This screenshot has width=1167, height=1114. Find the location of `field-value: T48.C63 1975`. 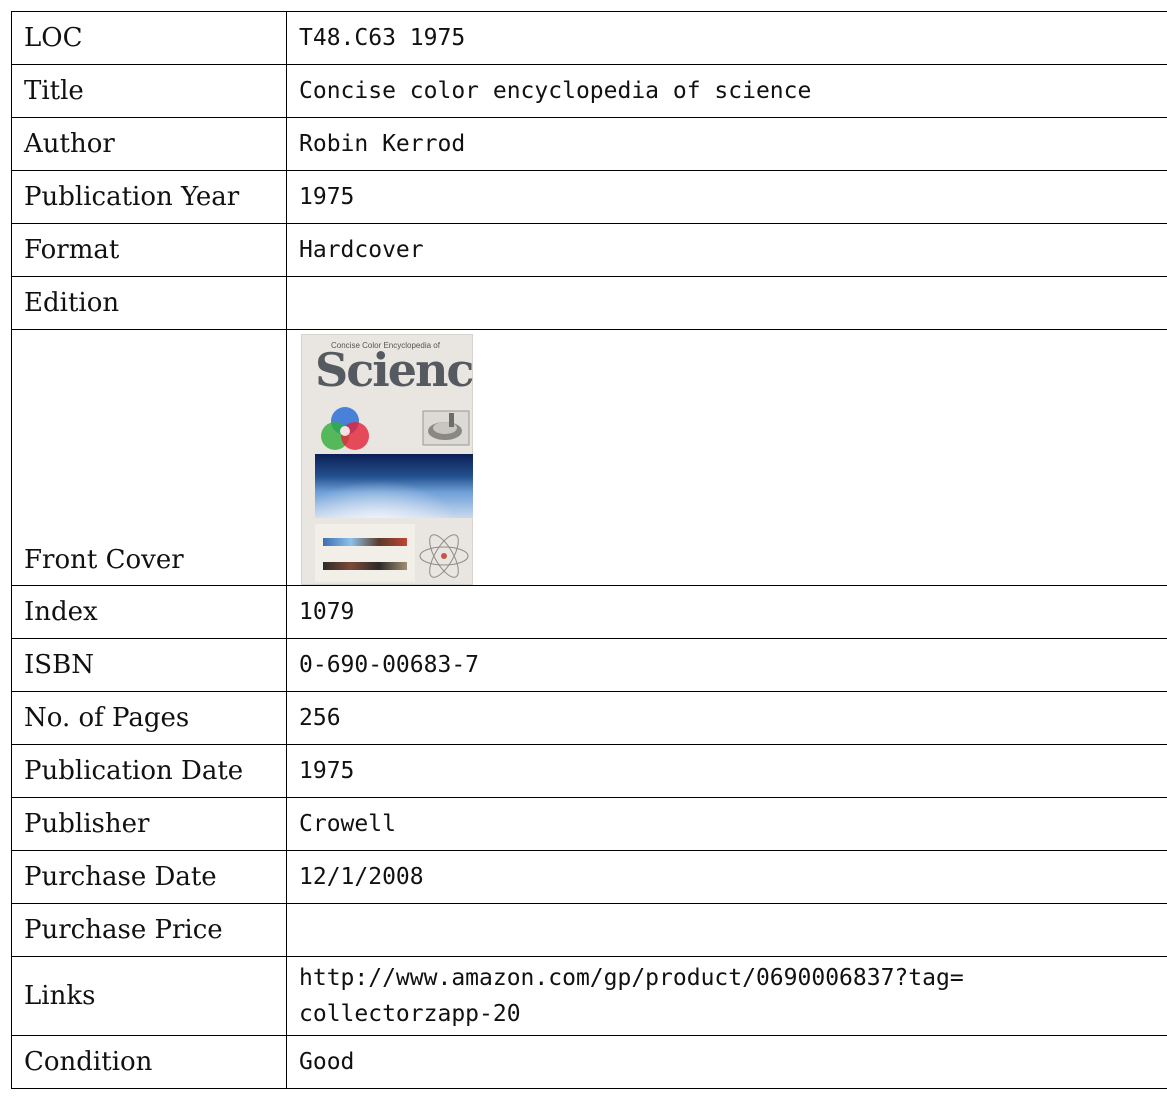

field-value: T48.C63 1975 is located at coordinates (726, 38).